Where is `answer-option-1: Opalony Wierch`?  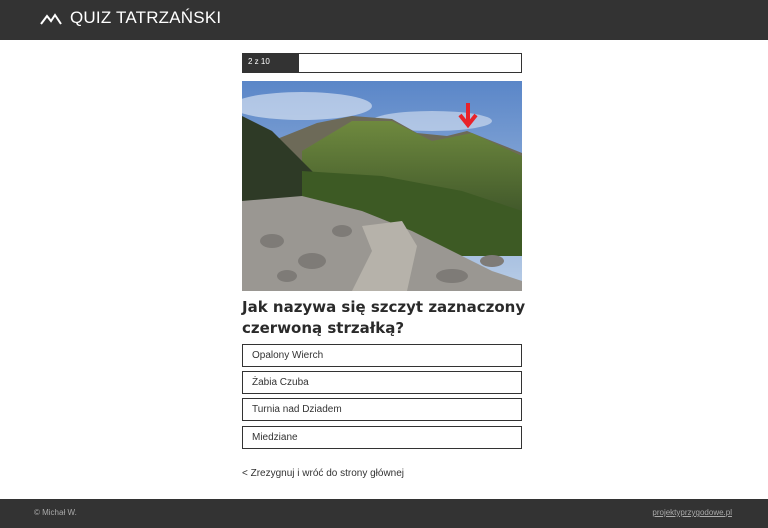
answer-option-1: Opalony Wierch is located at coordinates (382, 355).